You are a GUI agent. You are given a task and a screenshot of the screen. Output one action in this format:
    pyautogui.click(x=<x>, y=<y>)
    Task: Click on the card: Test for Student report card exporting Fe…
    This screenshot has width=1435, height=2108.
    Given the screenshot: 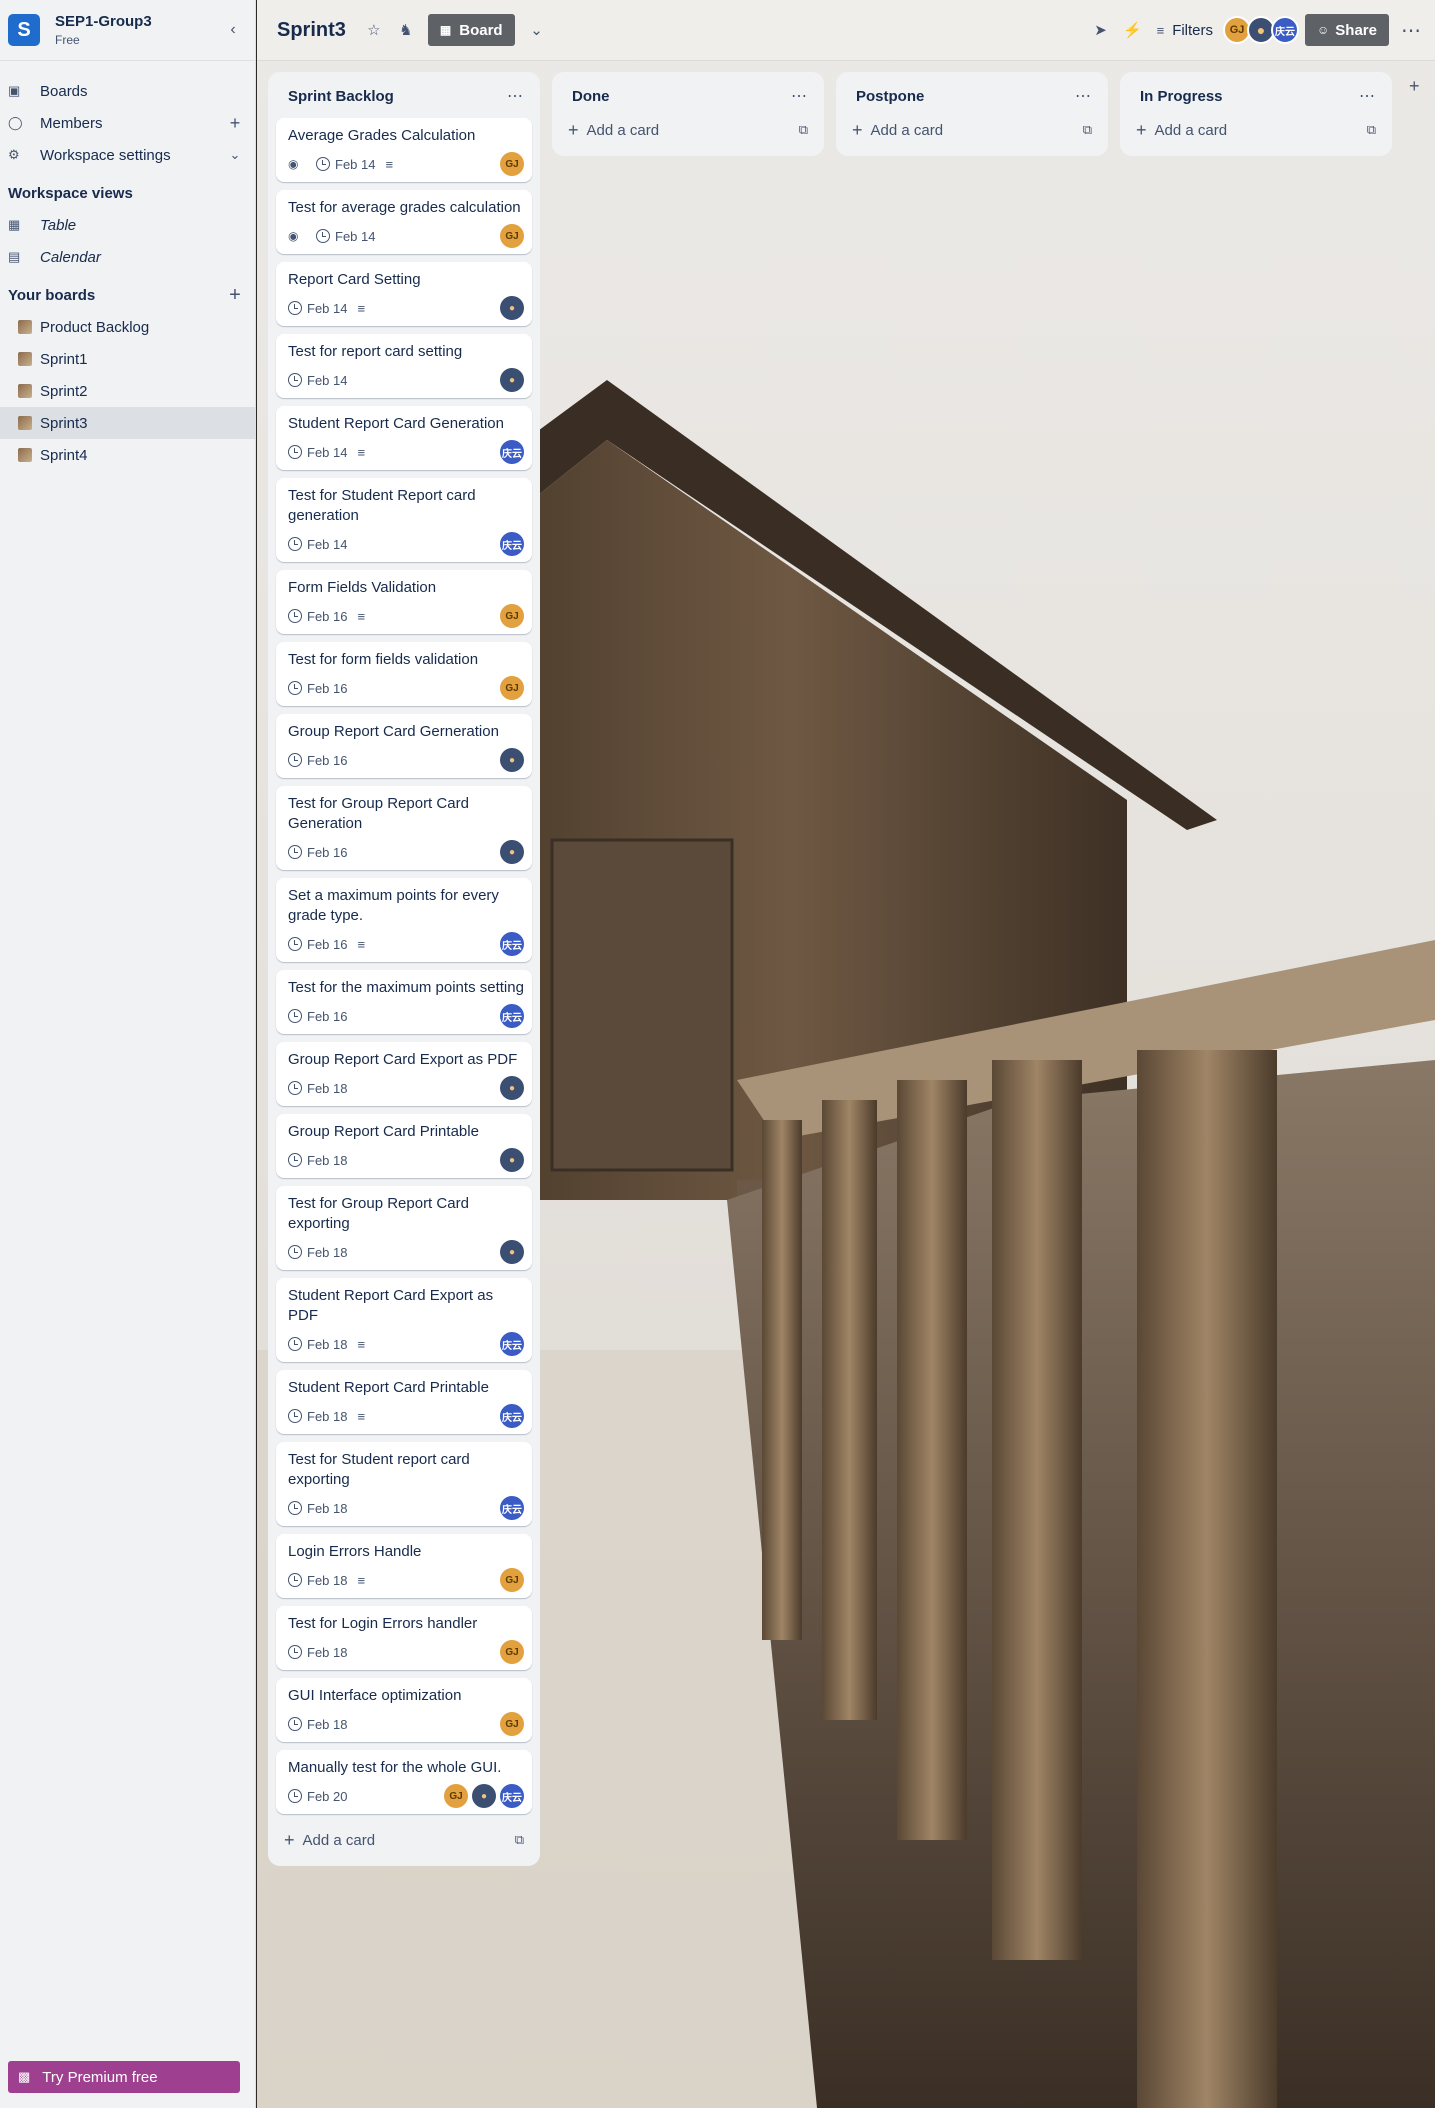 What is the action you would take?
    pyautogui.click(x=404, y=1484)
    